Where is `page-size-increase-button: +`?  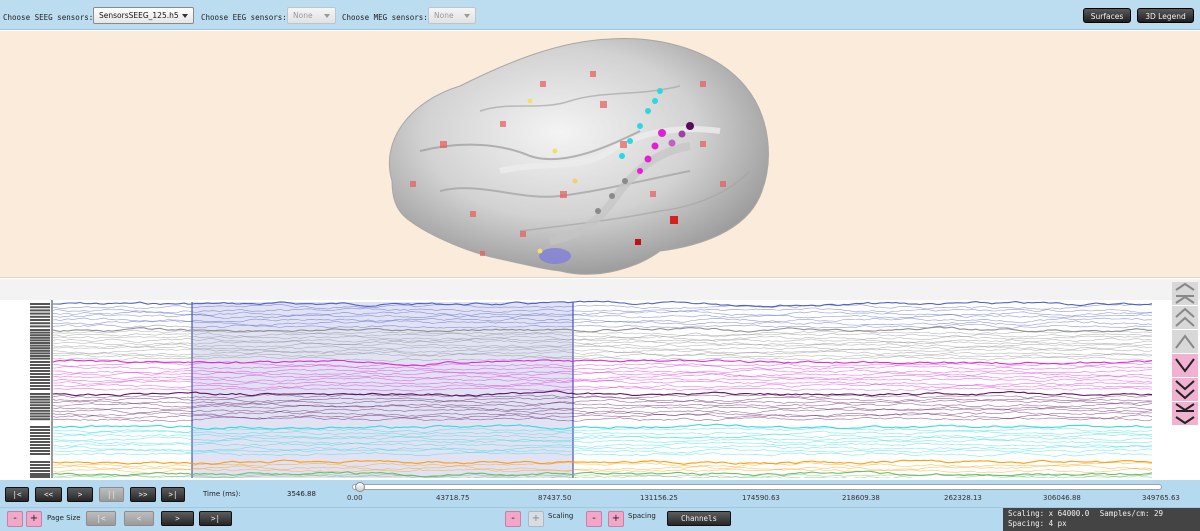
page-size-increase-button: + is located at coordinates (34, 519).